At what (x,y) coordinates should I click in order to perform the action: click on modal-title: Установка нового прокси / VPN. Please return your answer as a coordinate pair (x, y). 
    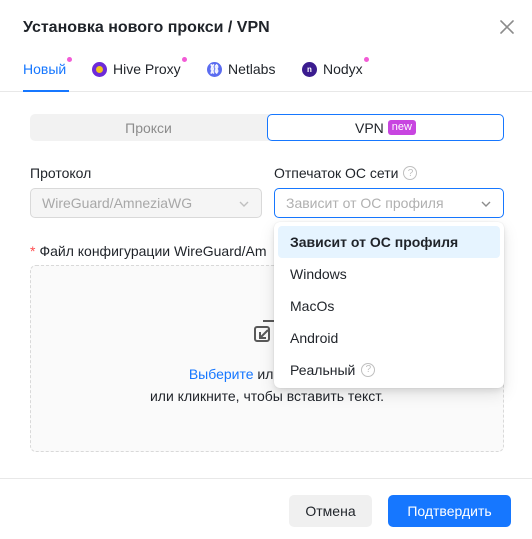
    Looking at the image, I should click on (146, 27).